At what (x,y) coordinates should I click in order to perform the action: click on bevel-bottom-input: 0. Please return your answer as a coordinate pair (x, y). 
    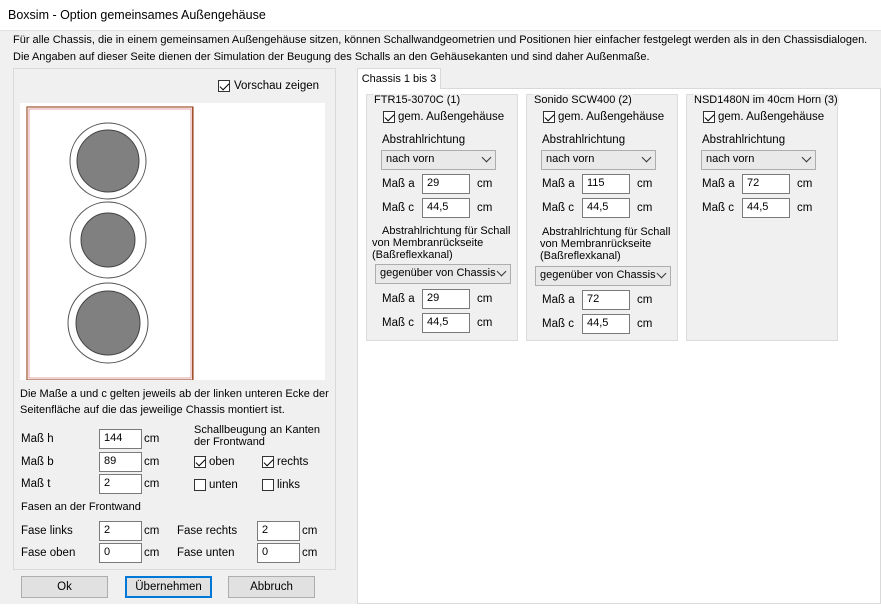
    Looking at the image, I should click on (278, 553).